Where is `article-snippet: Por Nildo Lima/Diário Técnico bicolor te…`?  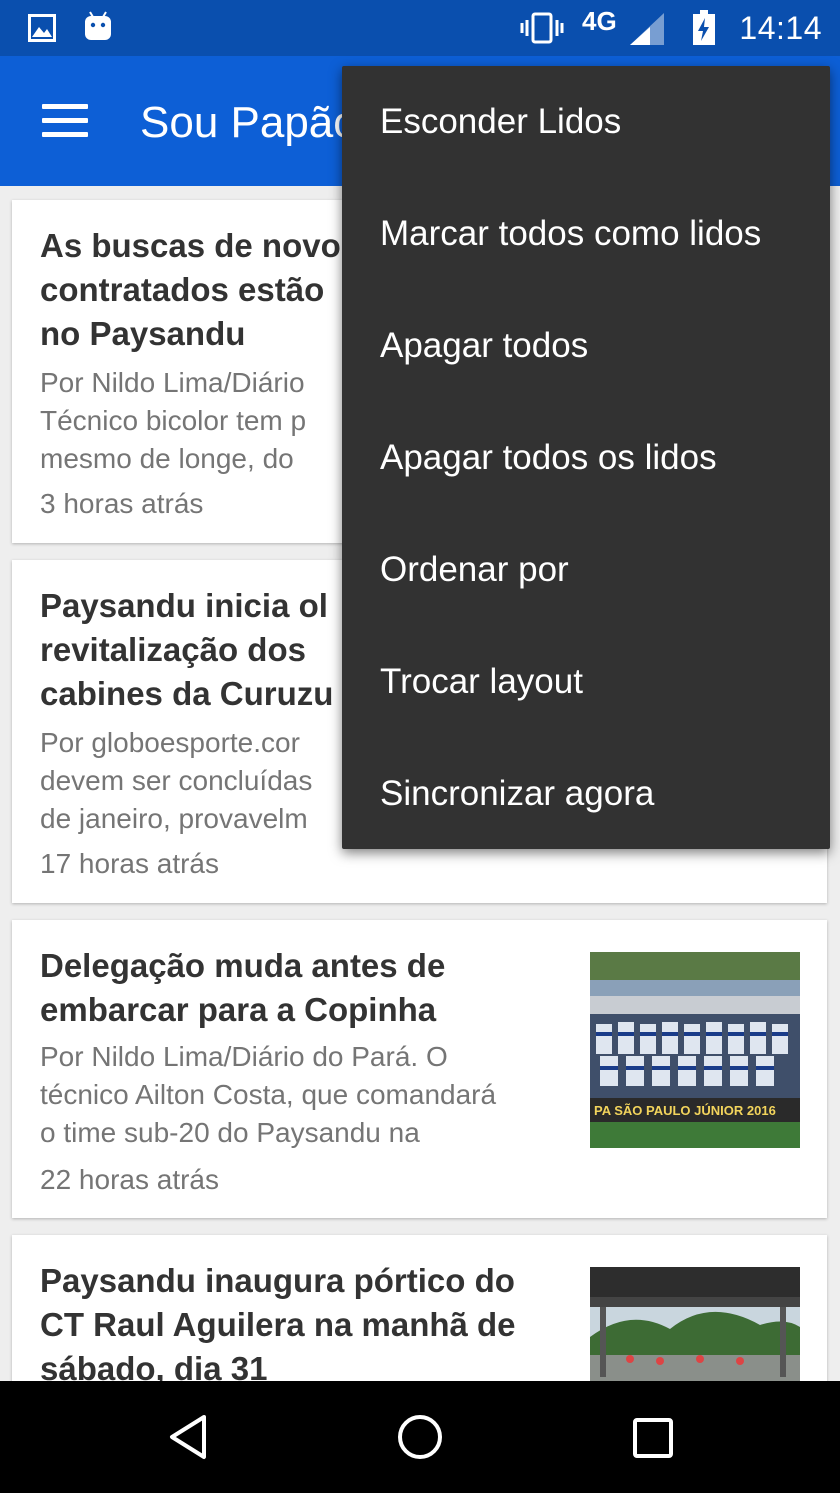
article-snippet: Por Nildo Lima/Diário Técnico bicolor te… is located at coordinates (173, 420).